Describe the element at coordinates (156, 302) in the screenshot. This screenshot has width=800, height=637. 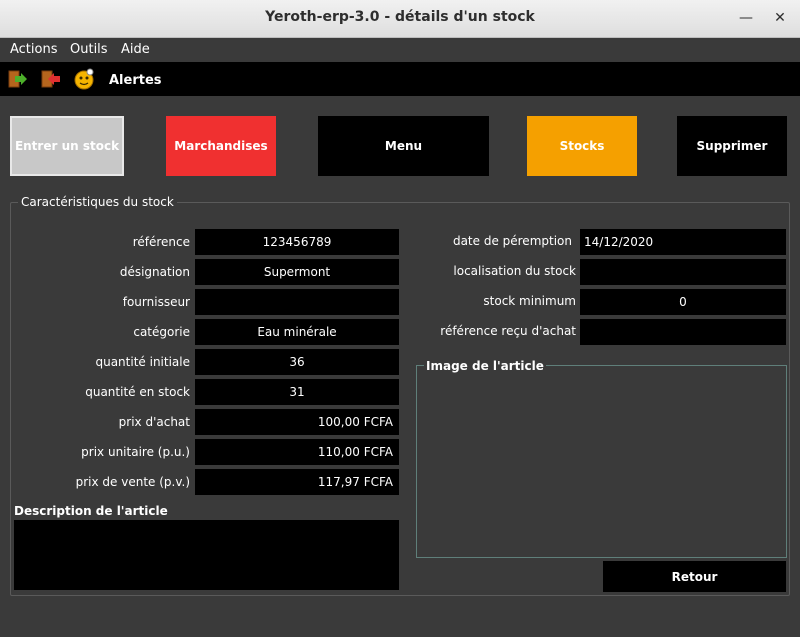
I see `fournisseur-label: fournisseur` at that location.